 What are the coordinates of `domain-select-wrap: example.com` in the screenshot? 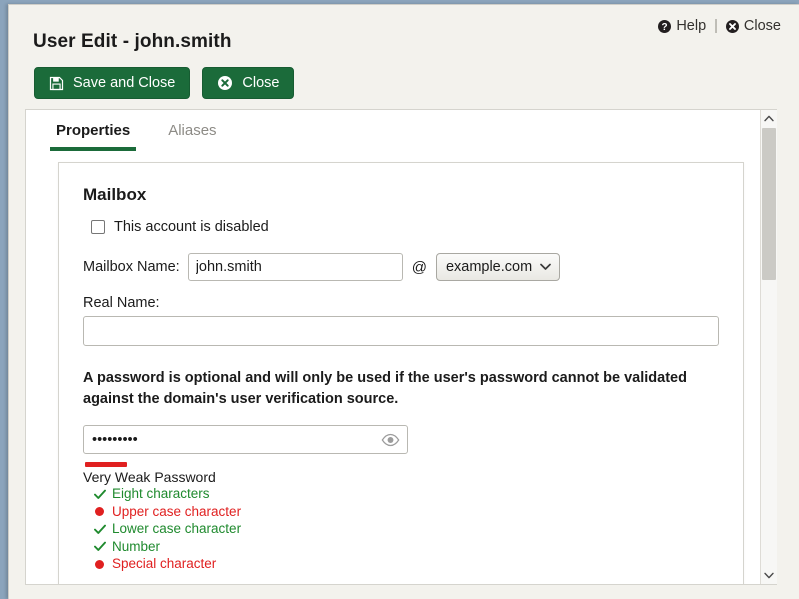 It's located at (497, 267).